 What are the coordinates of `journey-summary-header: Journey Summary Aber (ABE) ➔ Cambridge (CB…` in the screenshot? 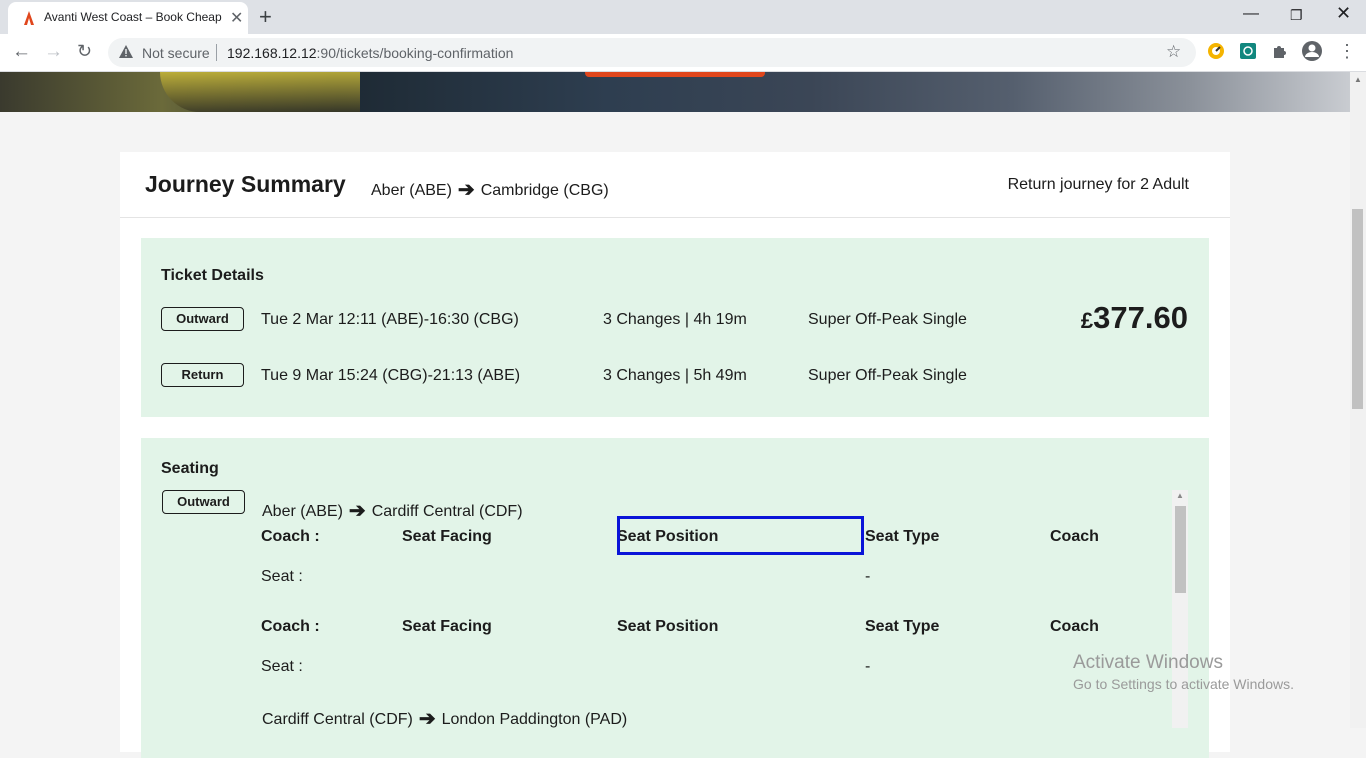 It's located at (675, 185).